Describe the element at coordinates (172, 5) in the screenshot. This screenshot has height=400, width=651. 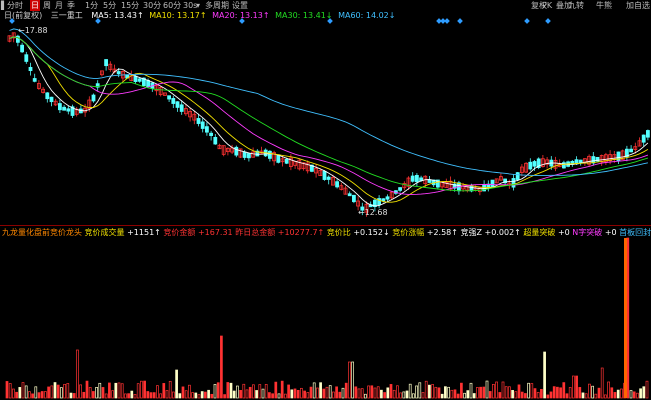
I see `period-60min: 60分` at that location.